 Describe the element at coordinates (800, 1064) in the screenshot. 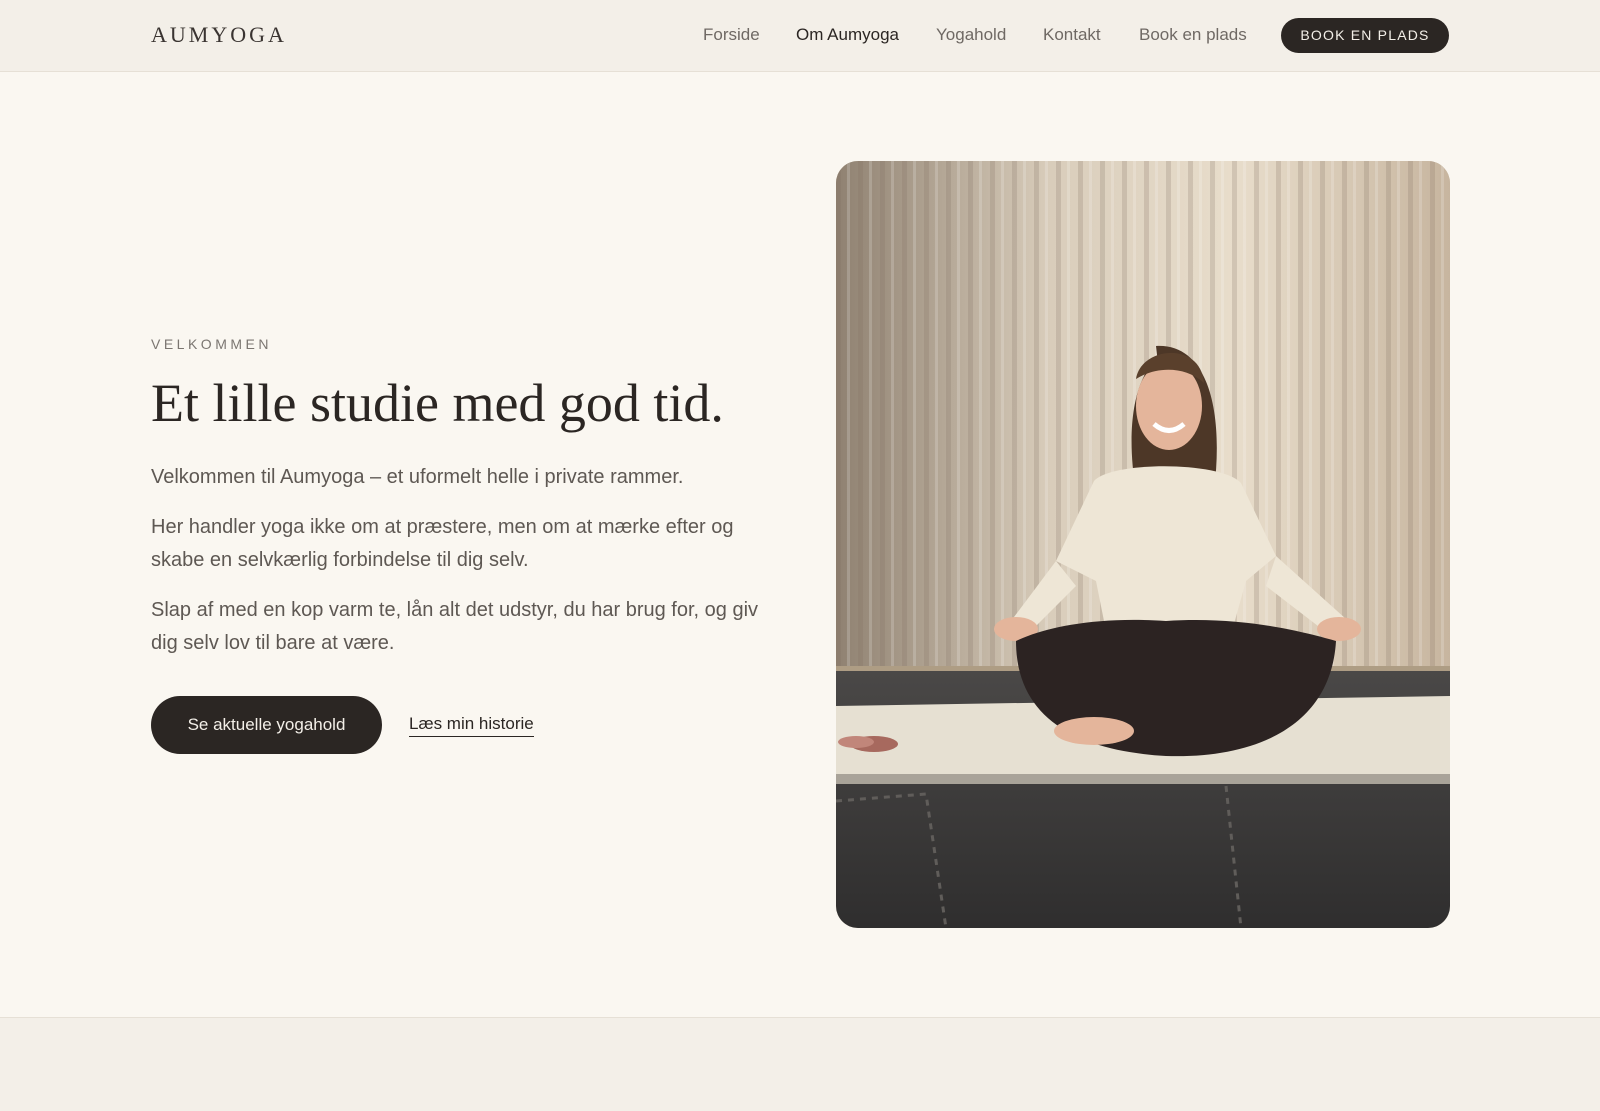

I see `next-section-band` at that location.